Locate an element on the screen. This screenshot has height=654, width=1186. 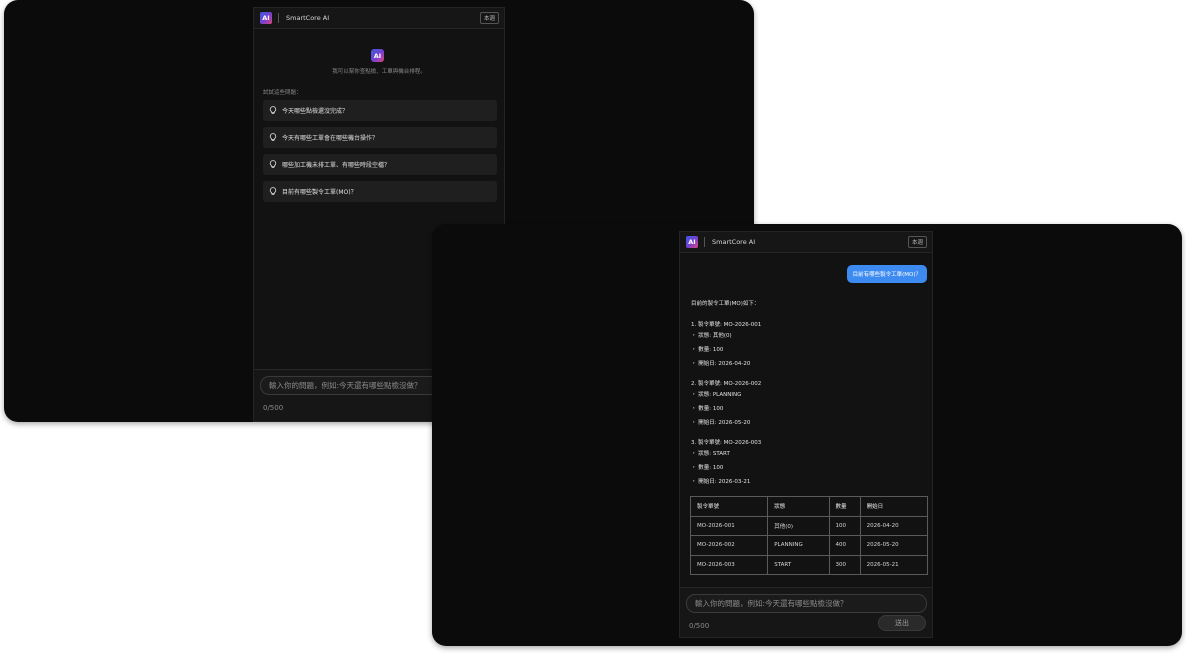
suggestion-text: 目前有哪些製令工單(MO)？ is located at coordinates (319, 192).